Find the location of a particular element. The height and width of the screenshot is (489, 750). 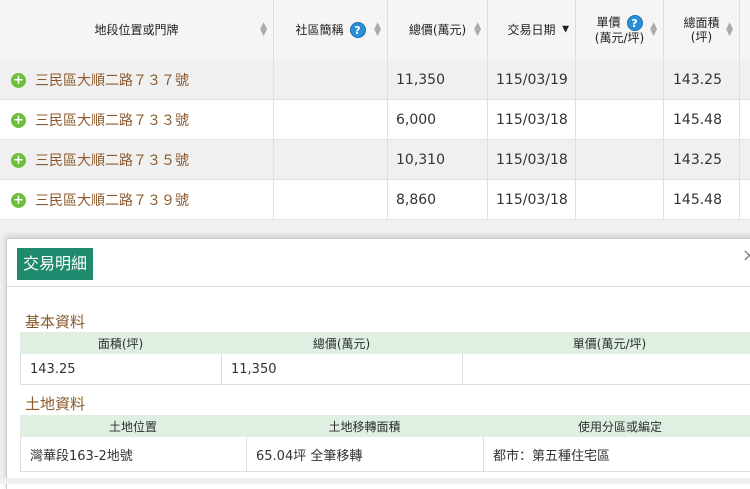

area-line1: 總面積 is located at coordinates (701, 23).